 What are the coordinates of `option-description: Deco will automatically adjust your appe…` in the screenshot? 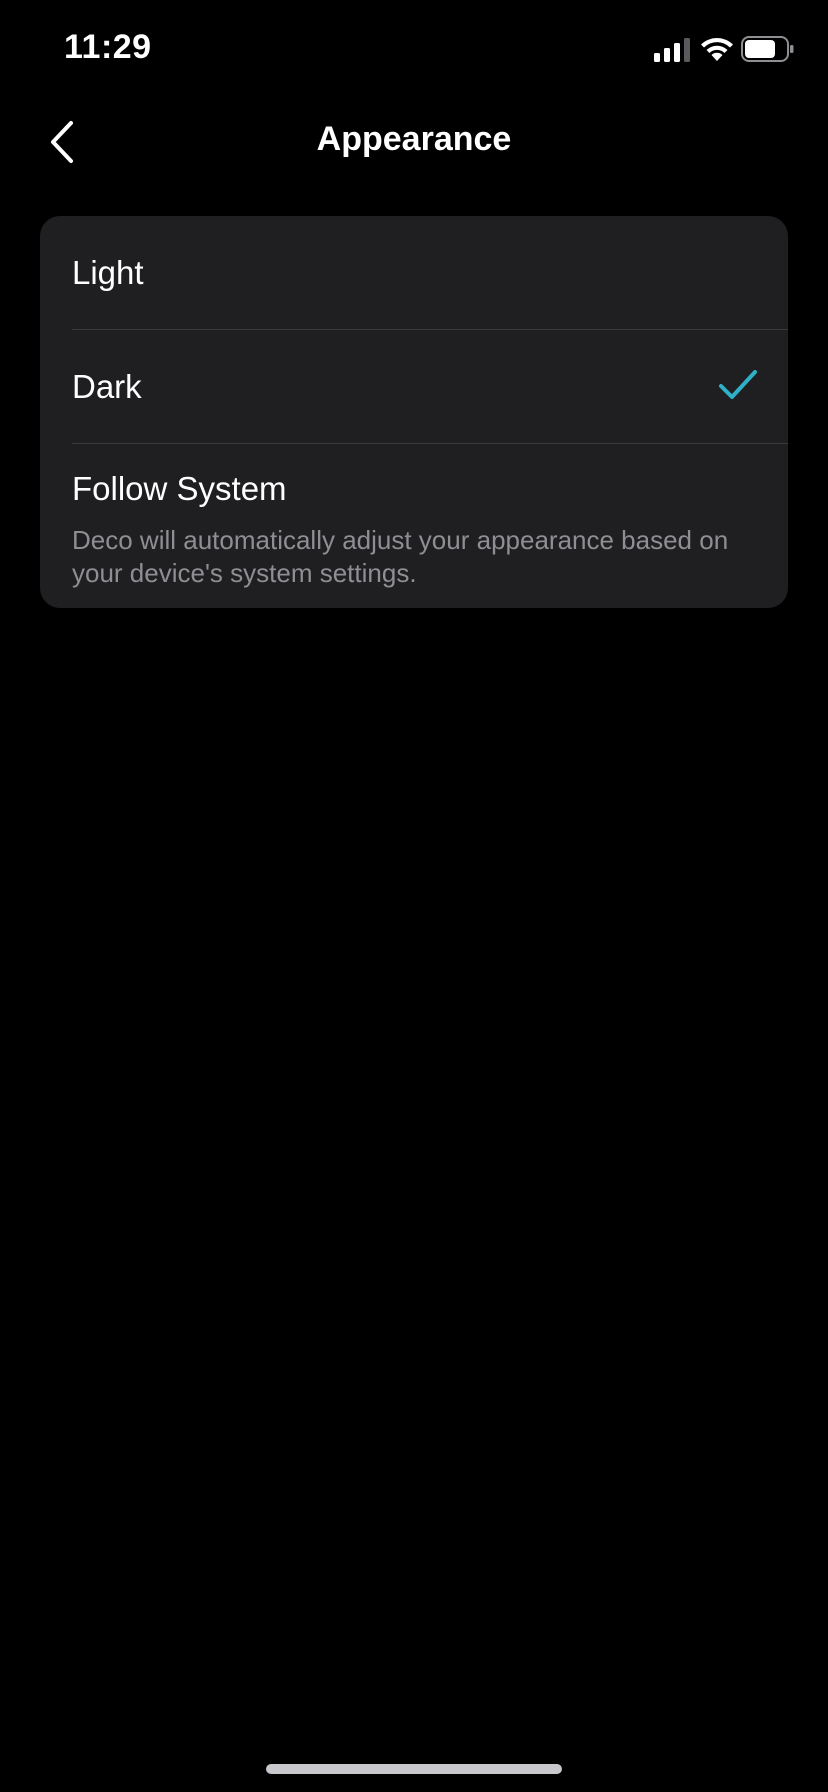 It's located at (400, 556).